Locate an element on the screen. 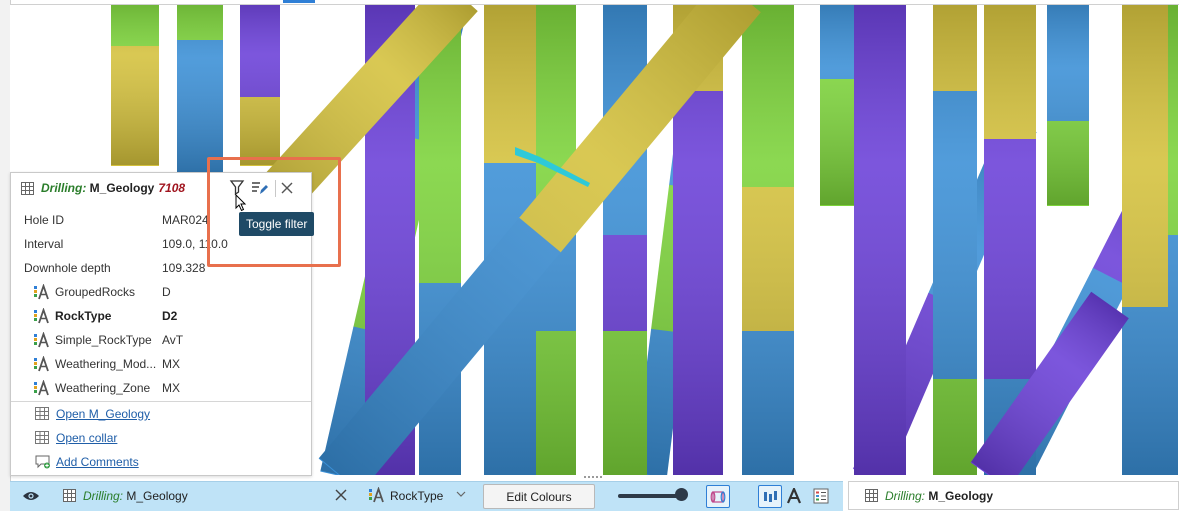 The height and width of the screenshot is (511, 1179). label-a-icon is located at coordinates (794, 495).